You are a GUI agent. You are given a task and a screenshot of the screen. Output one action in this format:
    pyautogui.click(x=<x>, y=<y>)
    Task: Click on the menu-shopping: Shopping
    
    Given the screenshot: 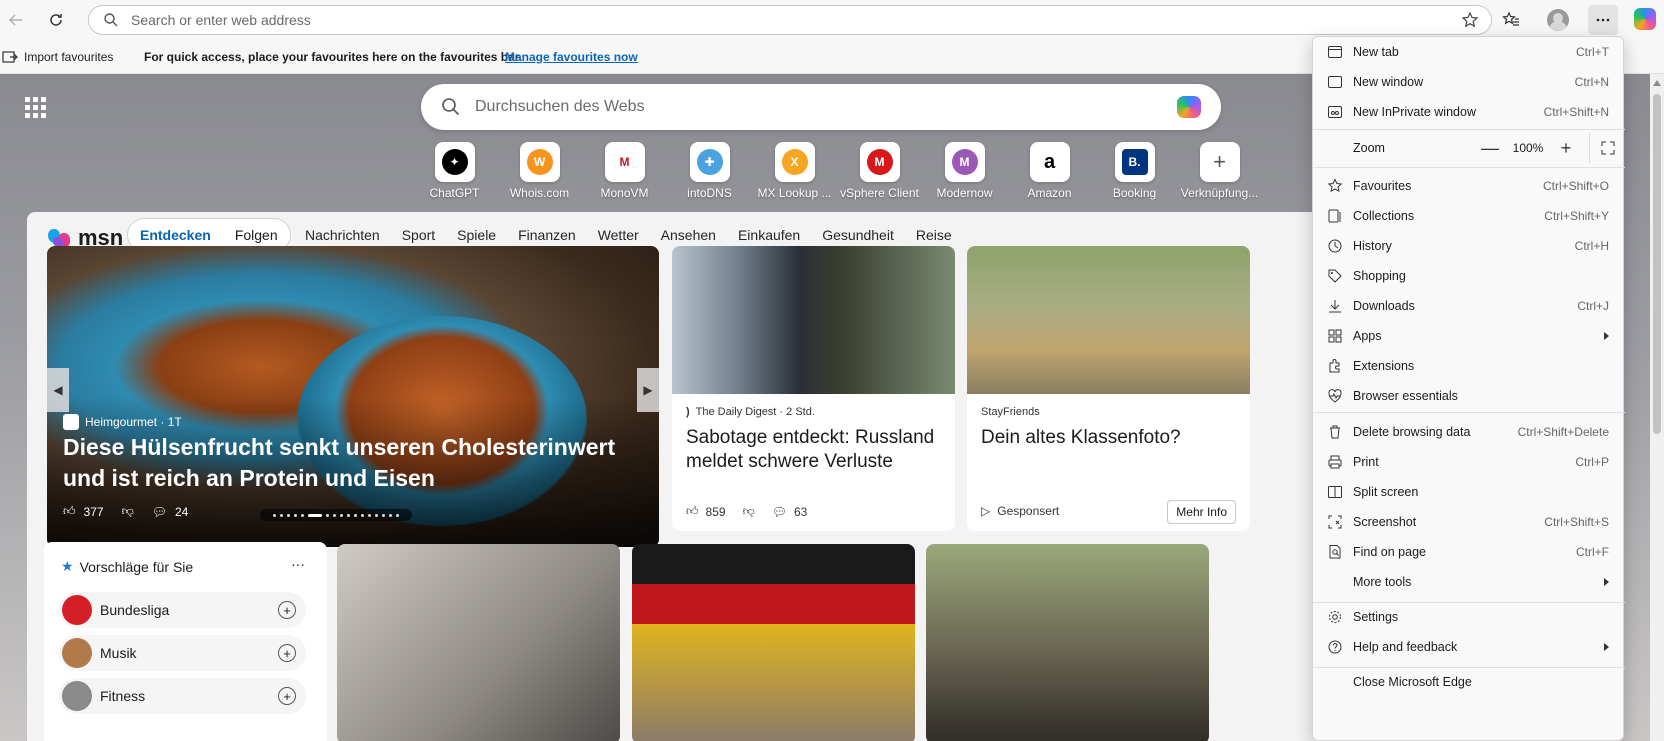 What is the action you would take?
    pyautogui.click(x=1469, y=276)
    